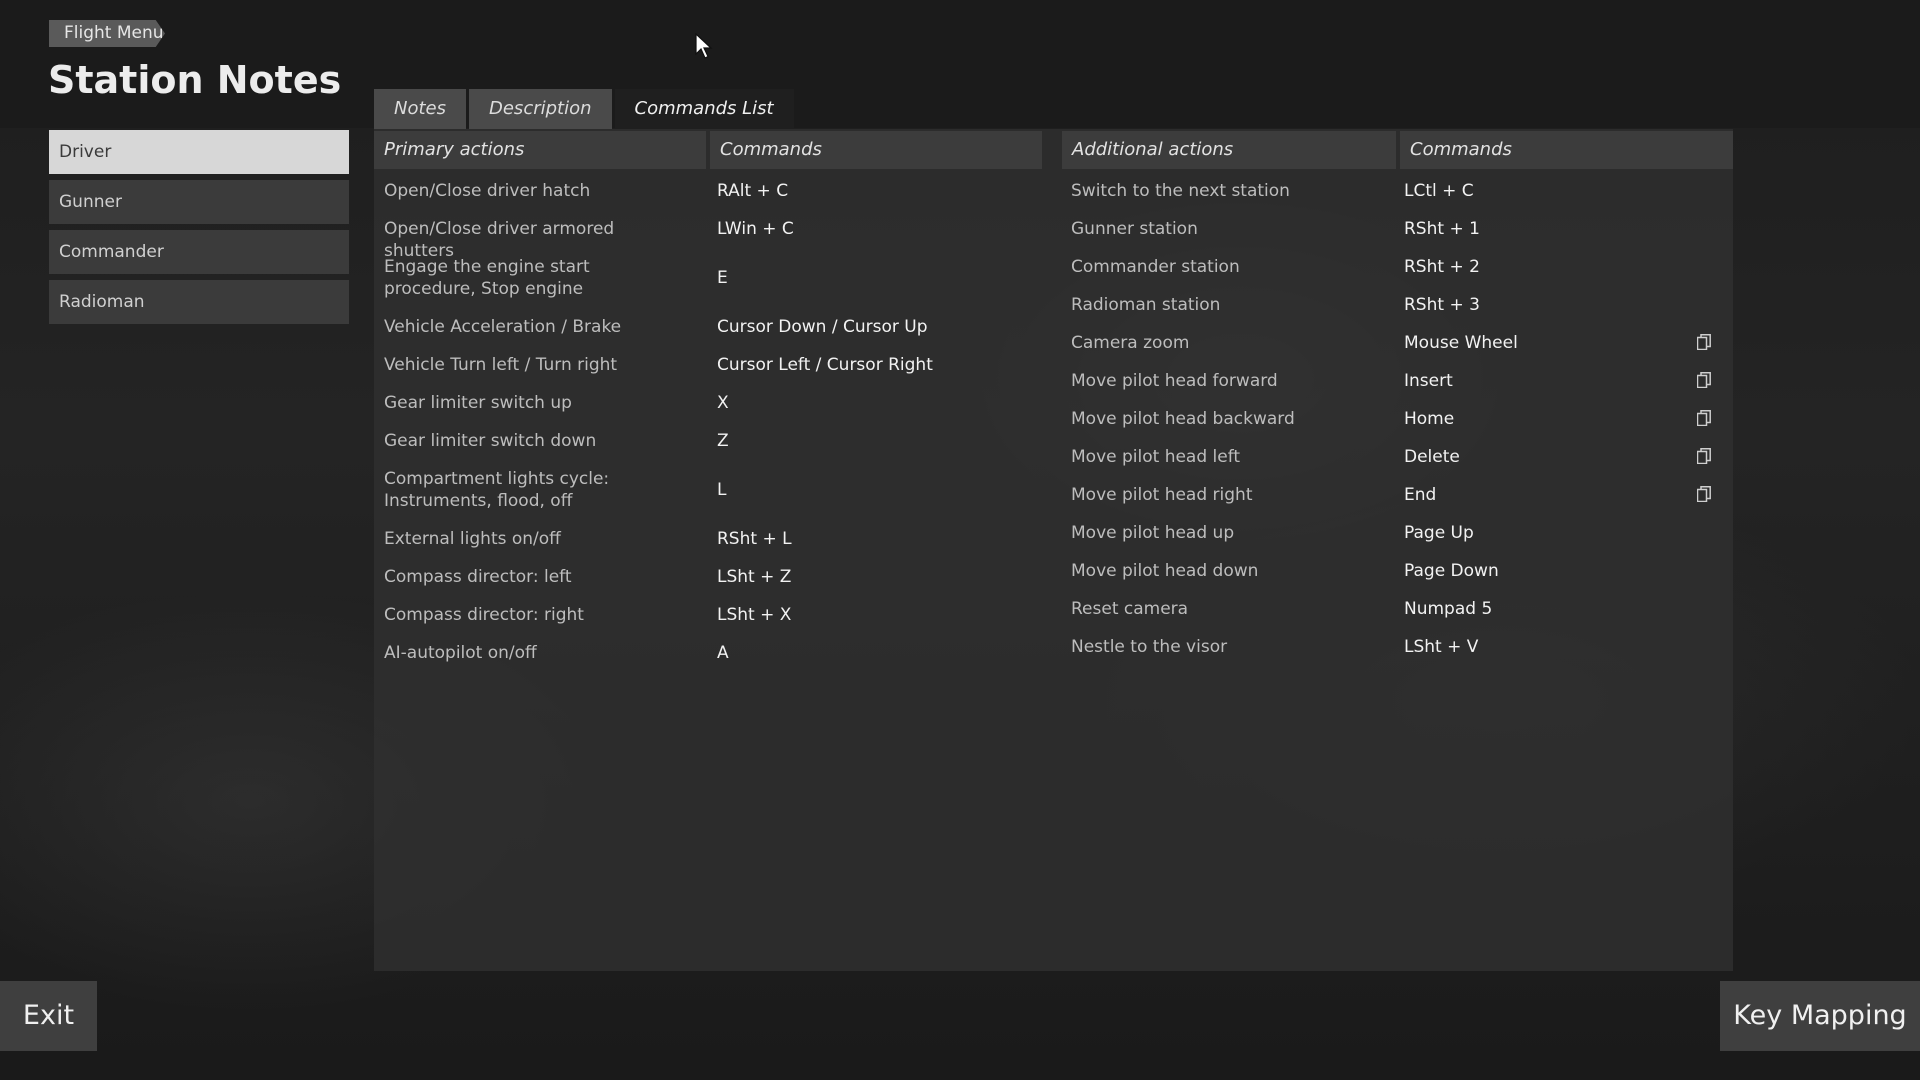 The width and height of the screenshot is (1920, 1080). What do you see at coordinates (540, 150) in the screenshot?
I see `primary-actions-header: Primary actions` at bounding box center [540, 150].